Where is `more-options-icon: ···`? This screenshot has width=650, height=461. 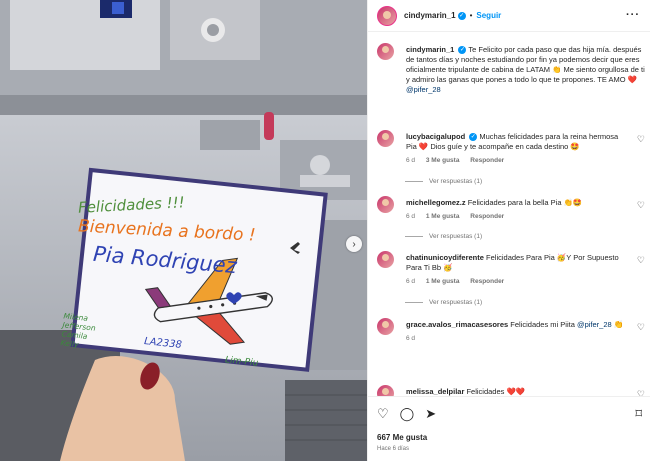
more-options-icon: ··· is located at coordinates (633, 15).